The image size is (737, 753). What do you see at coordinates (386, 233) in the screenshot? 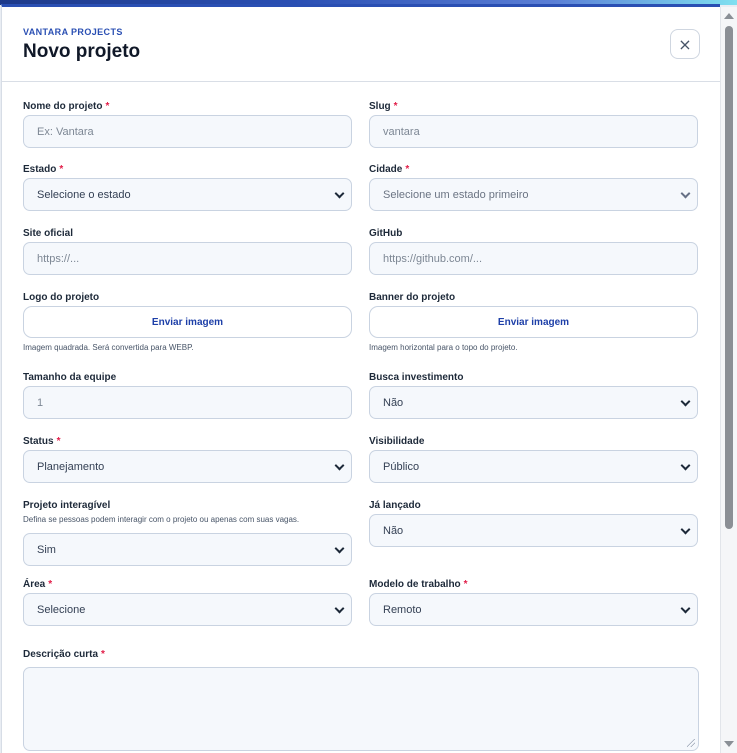
I see `github-label: GitHub` at bounding box center [386, 233].